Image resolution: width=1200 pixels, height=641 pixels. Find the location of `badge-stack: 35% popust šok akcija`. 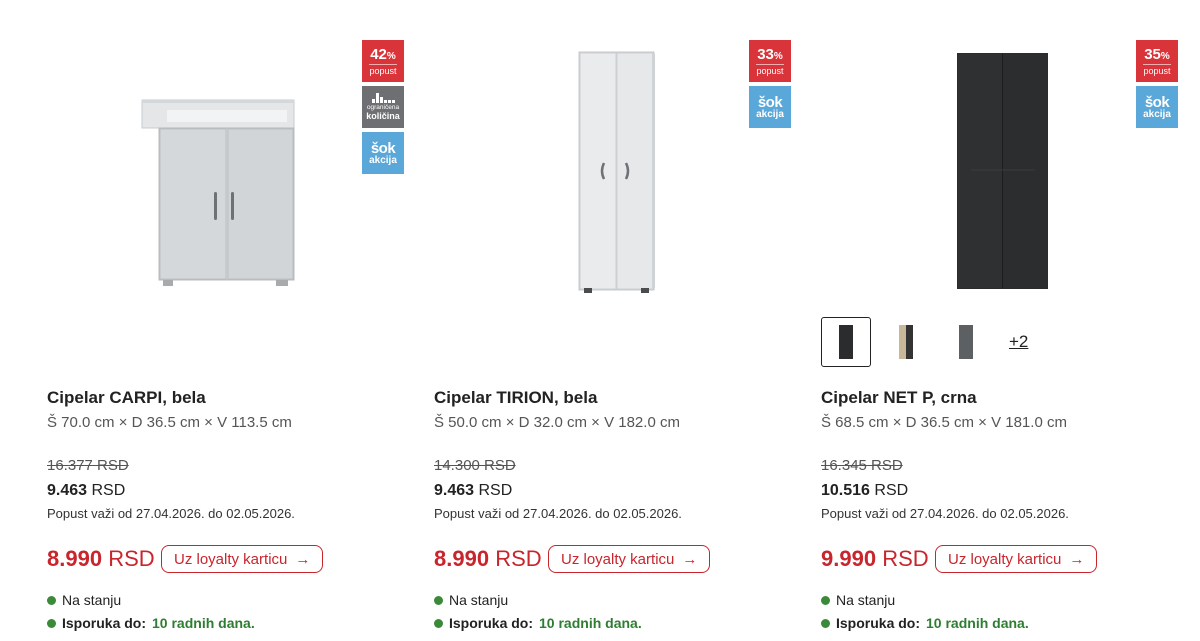

badge-stack: 35% popust šok akcija is located at coordinates (1157, 84).